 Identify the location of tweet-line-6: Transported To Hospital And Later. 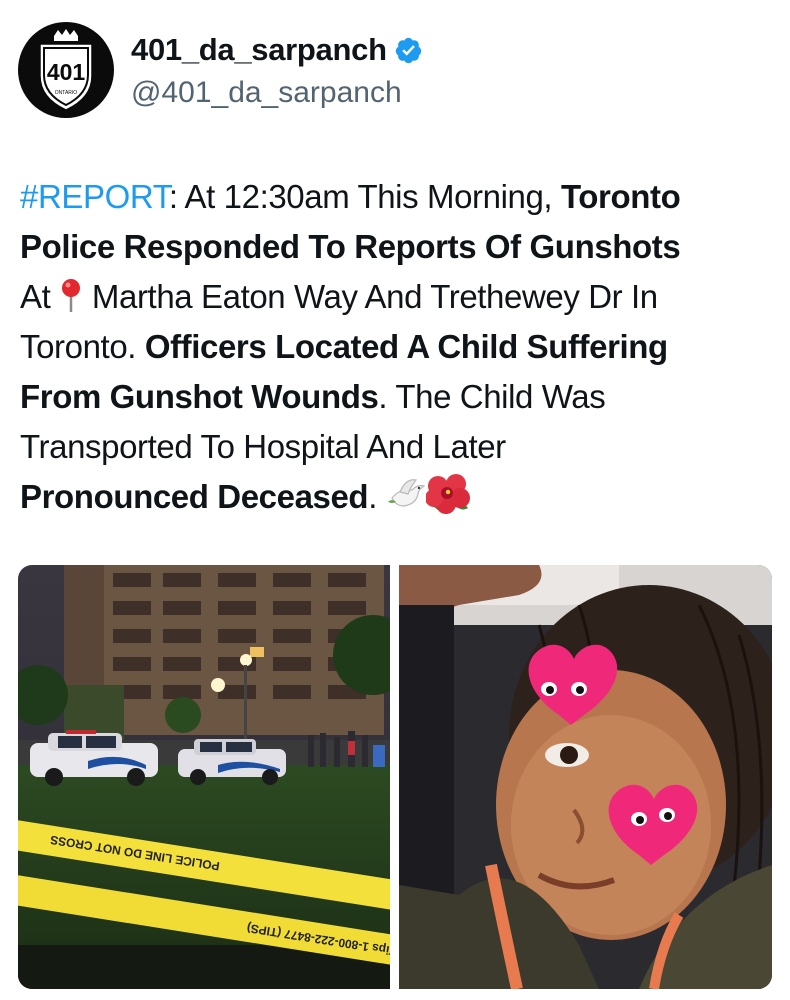
(263, 446).